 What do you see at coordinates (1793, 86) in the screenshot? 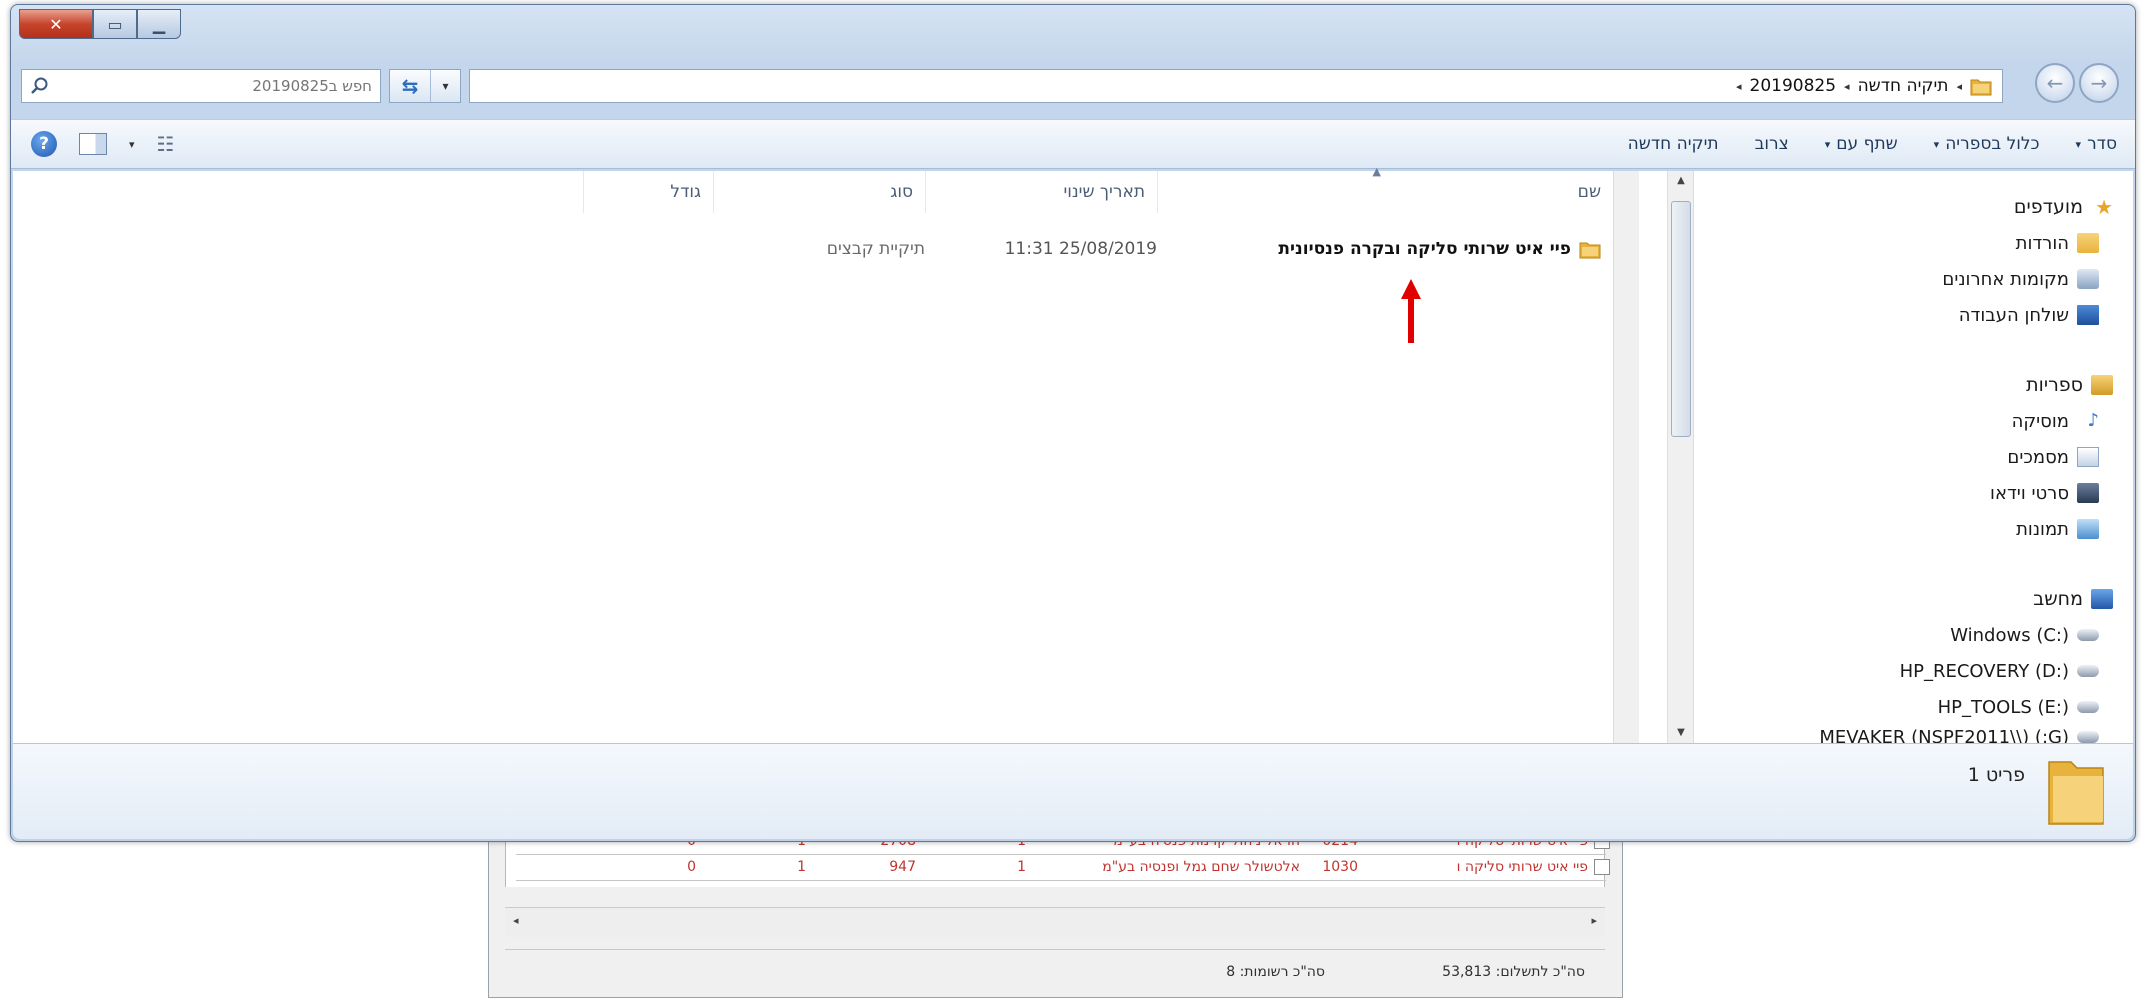
I see `breadcrumb-item-20190825: 20190825` at bounding box center [1793, 86].